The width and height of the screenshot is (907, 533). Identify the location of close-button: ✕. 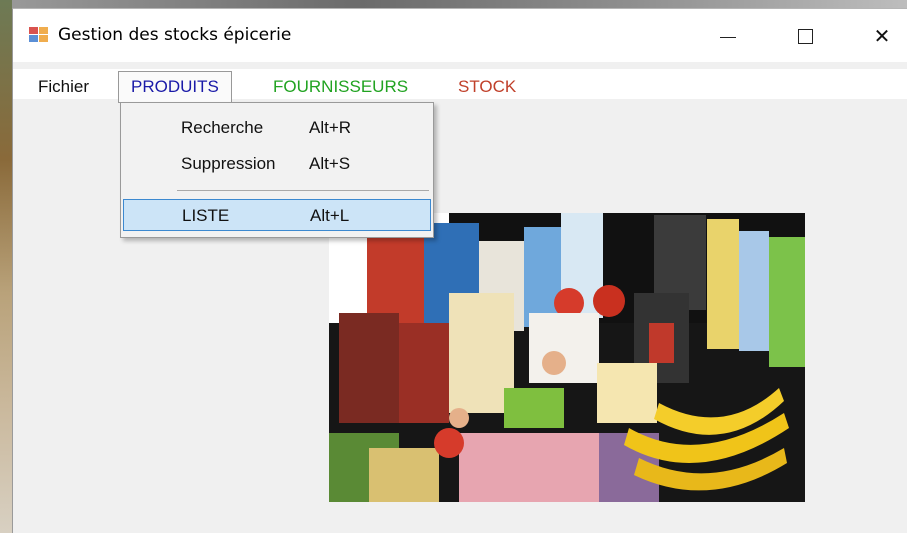
(882, 36).